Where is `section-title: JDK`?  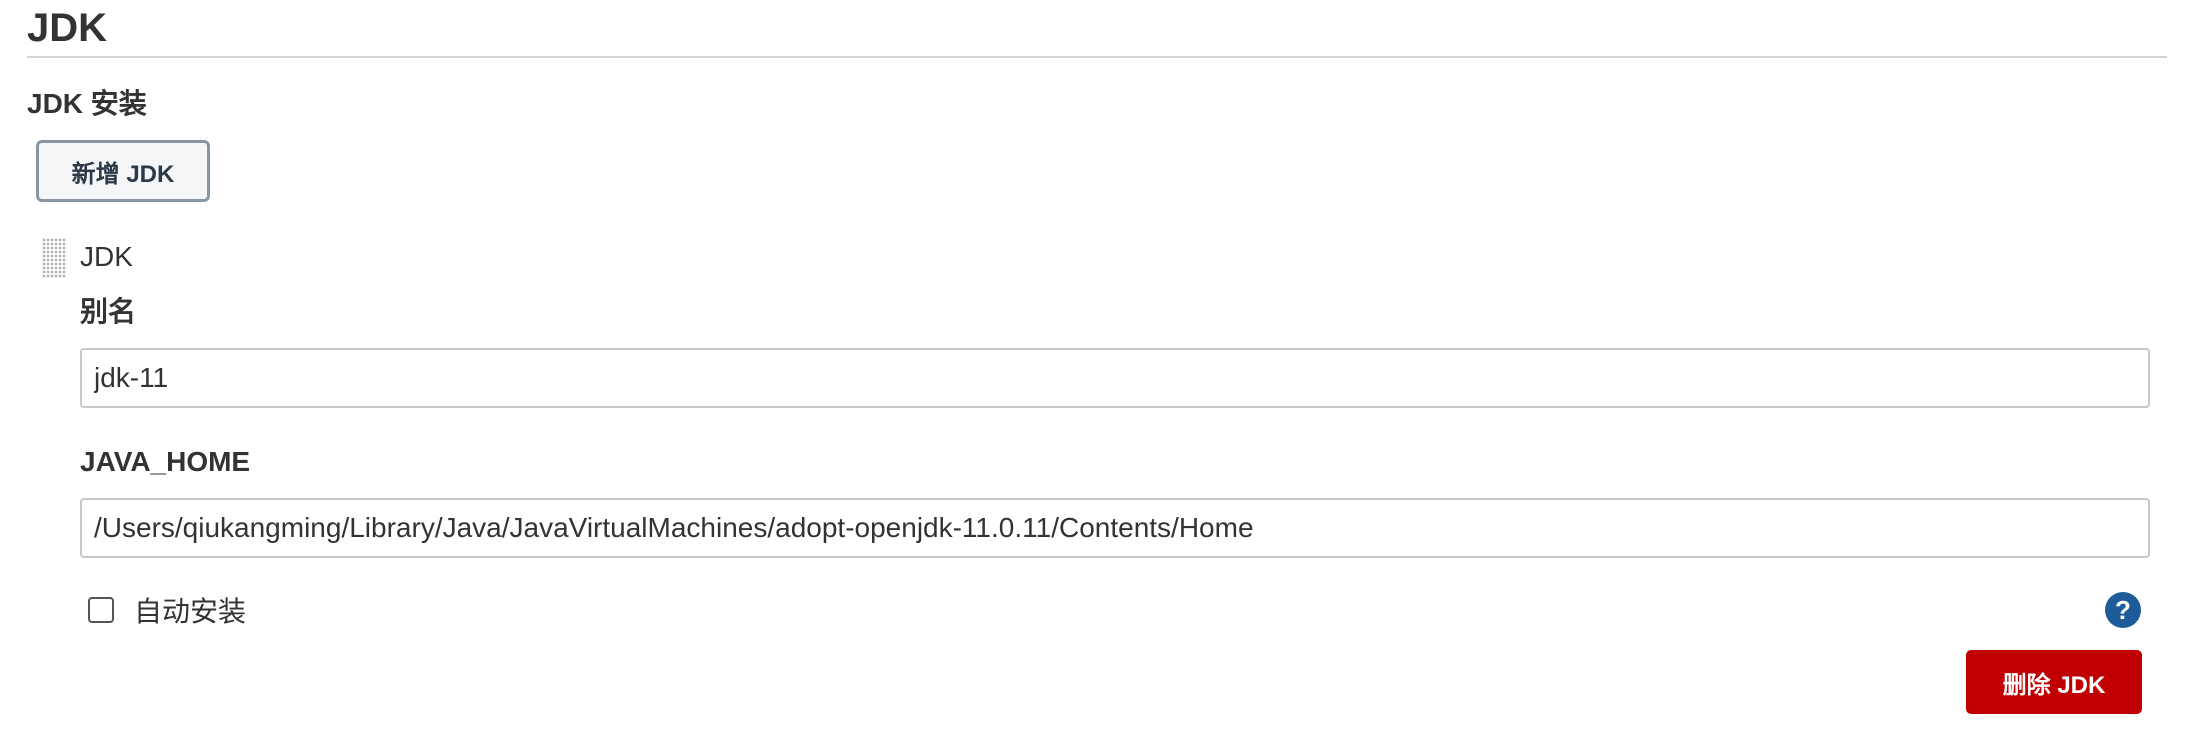
section-title: JDK is located at coordinates (67, 28).